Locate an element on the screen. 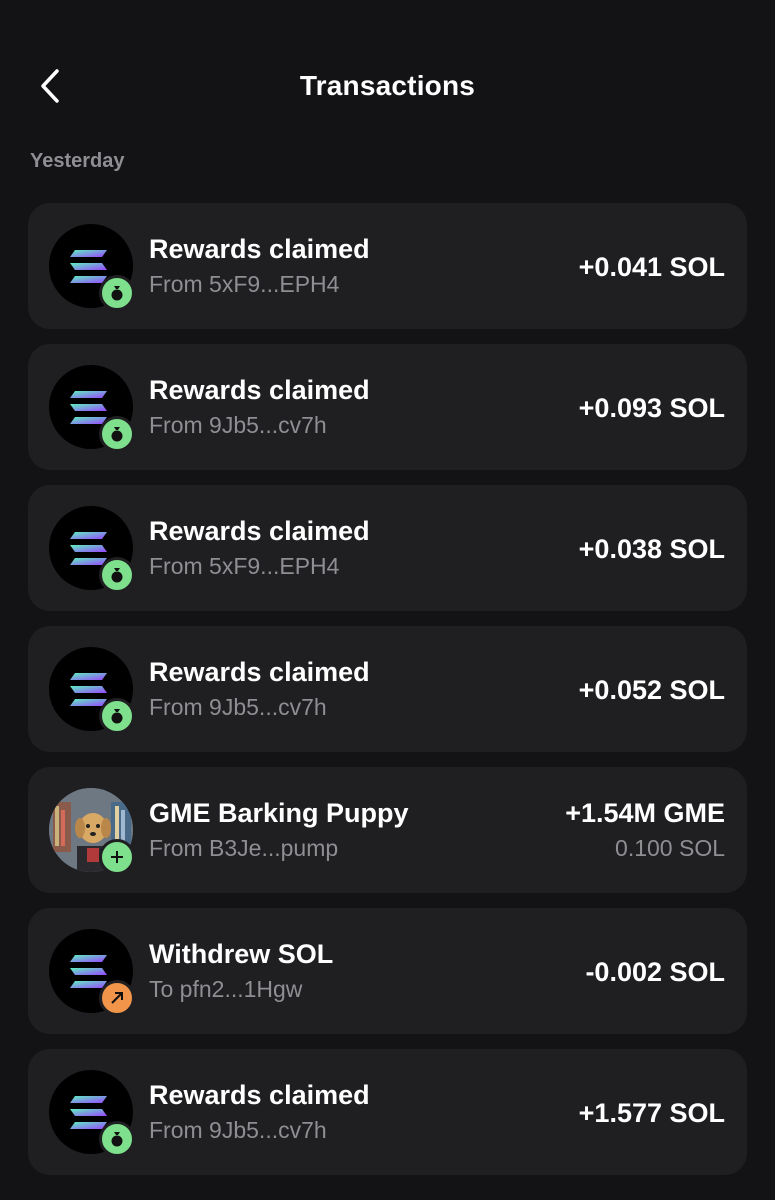 The image size is (775, 1200). arrow-up-right-icon is located at coordinates (117, 998).